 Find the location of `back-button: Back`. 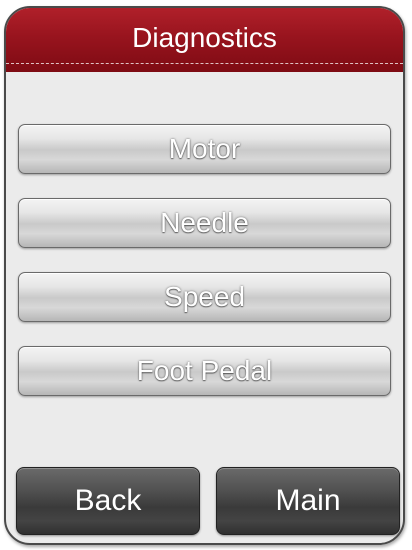

back-button: Back is located at coordinates (108, 501).